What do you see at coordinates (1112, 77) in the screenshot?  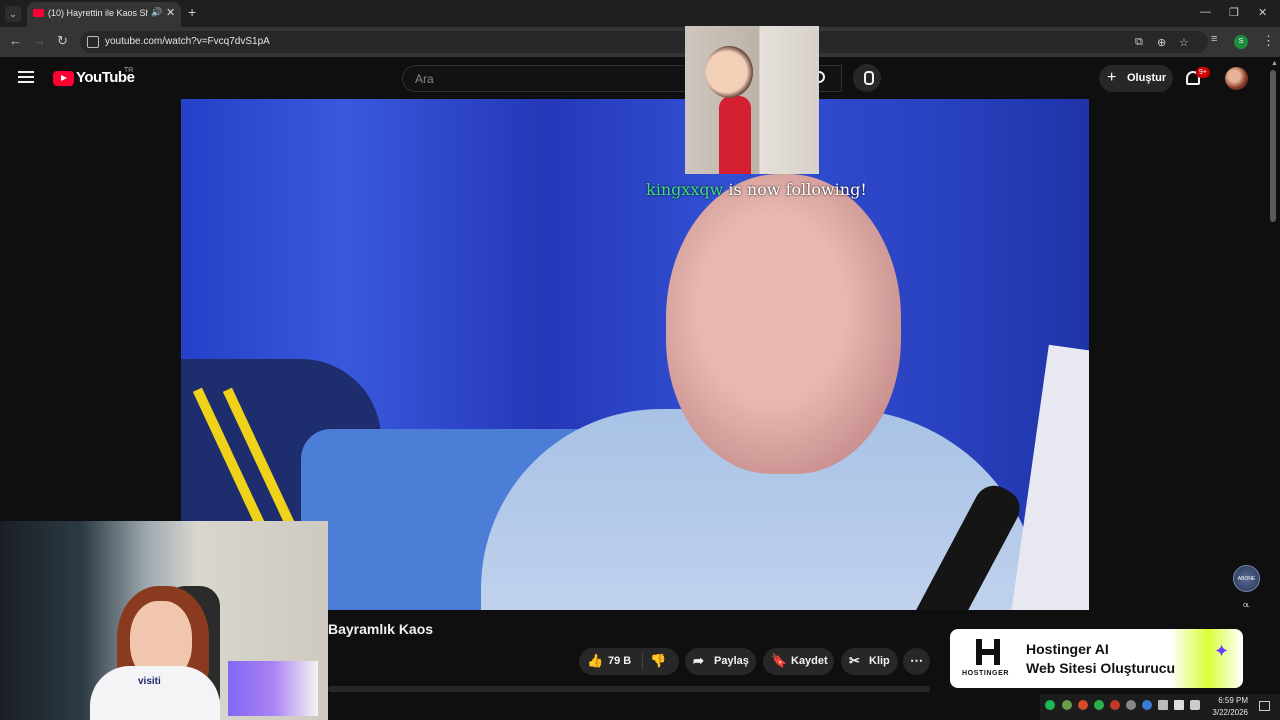 I see `plus-icon: +` at bounding box center [1112, 77].